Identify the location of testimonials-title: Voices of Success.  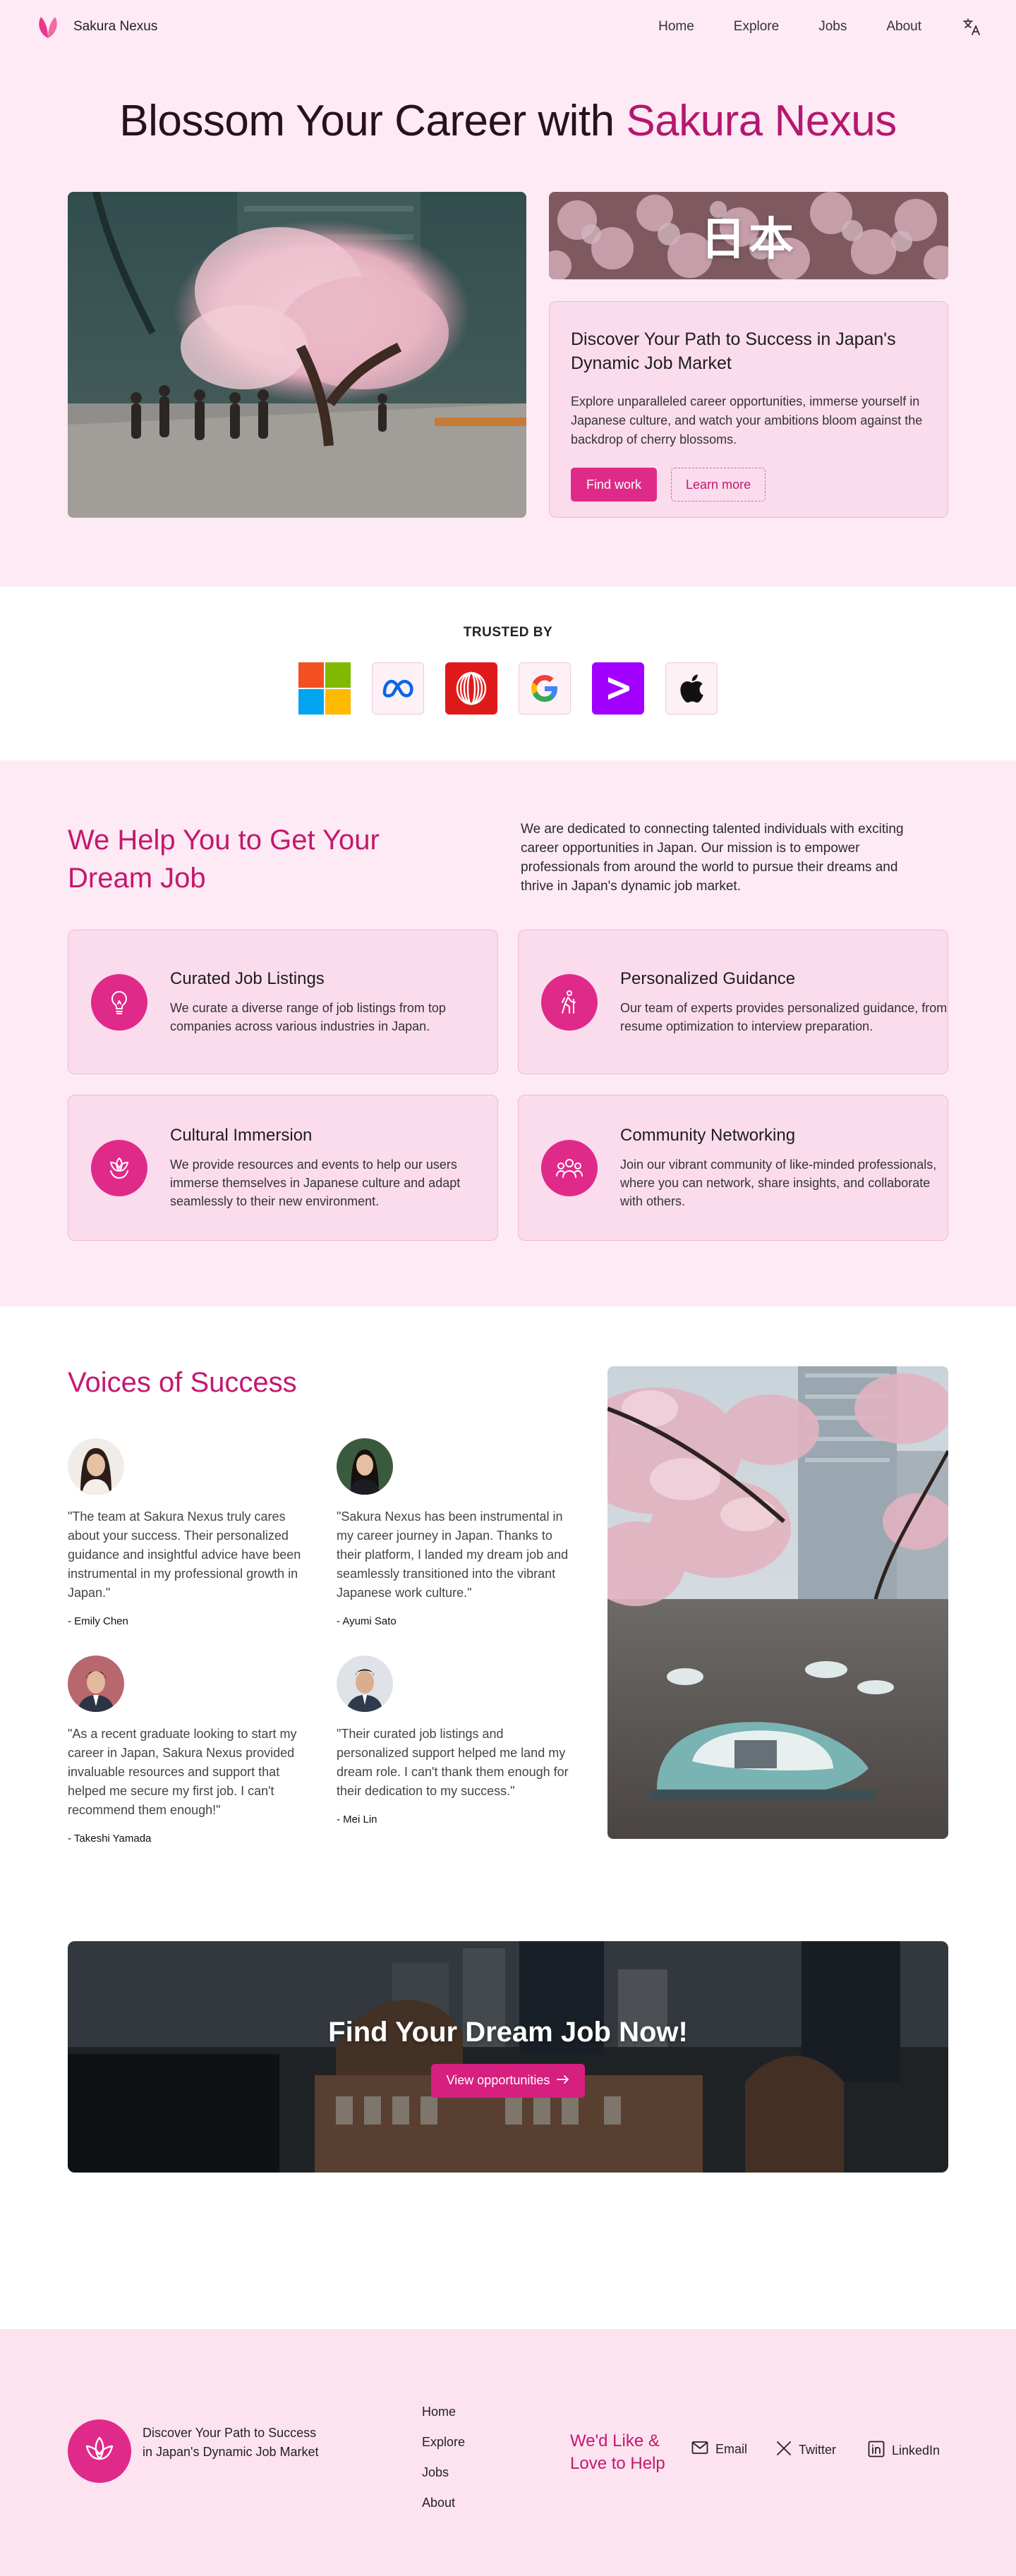
(182, 1382).